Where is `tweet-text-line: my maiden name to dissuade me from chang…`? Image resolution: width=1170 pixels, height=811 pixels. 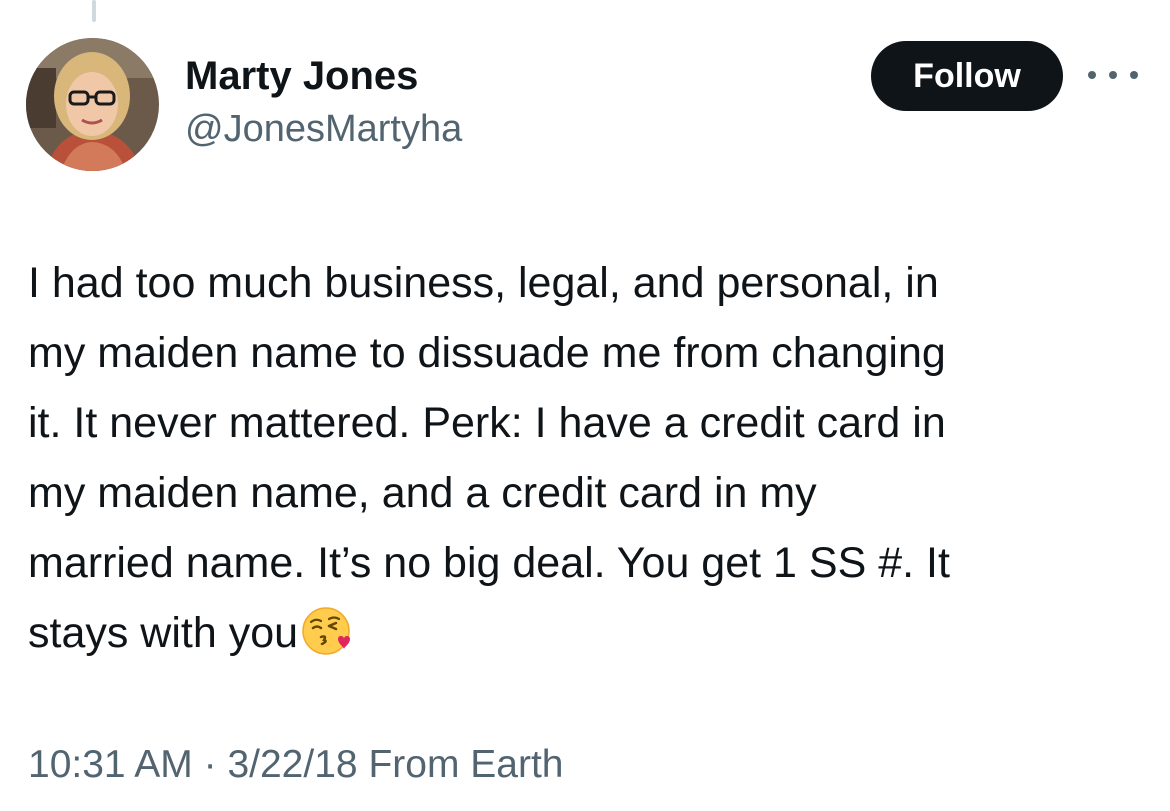
tweet-text-line: my maiden name to dissuade me from chang… is located at coordinates (487, 353).